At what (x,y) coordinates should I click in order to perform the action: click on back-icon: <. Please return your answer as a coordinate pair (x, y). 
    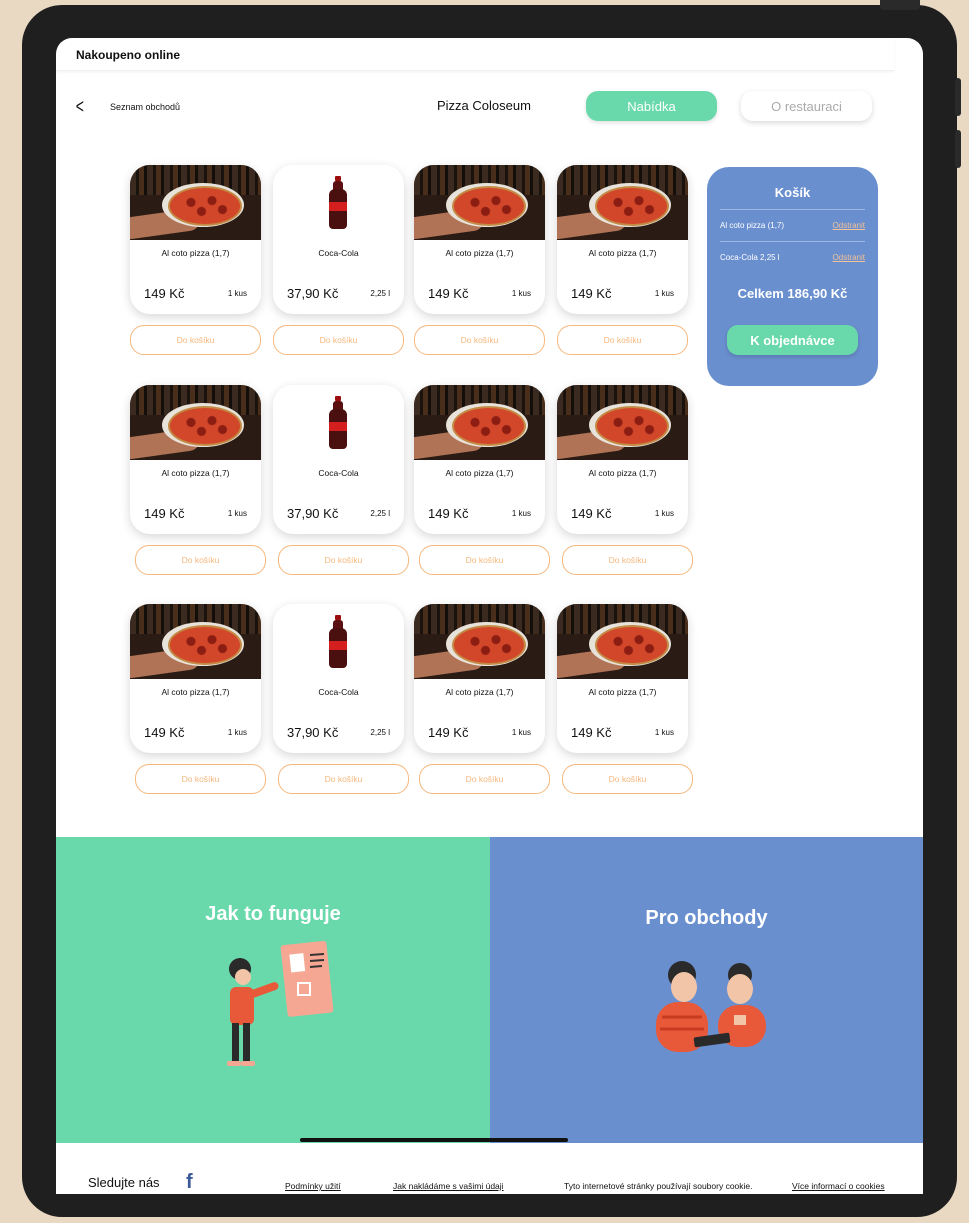
    Looking at the image, I should click on (80, 107).